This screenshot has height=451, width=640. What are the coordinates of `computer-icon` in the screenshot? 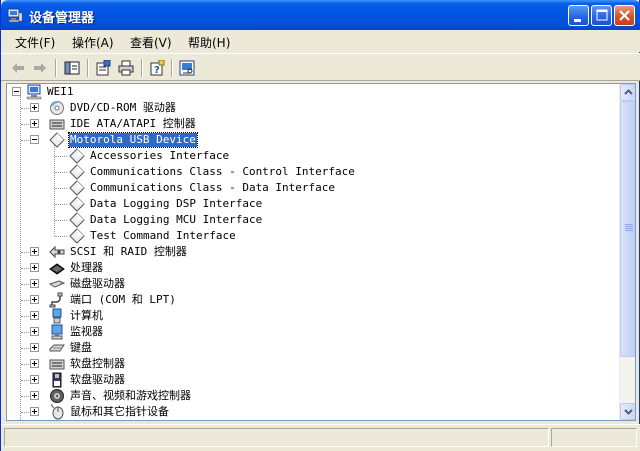 It's located at (34, 92).